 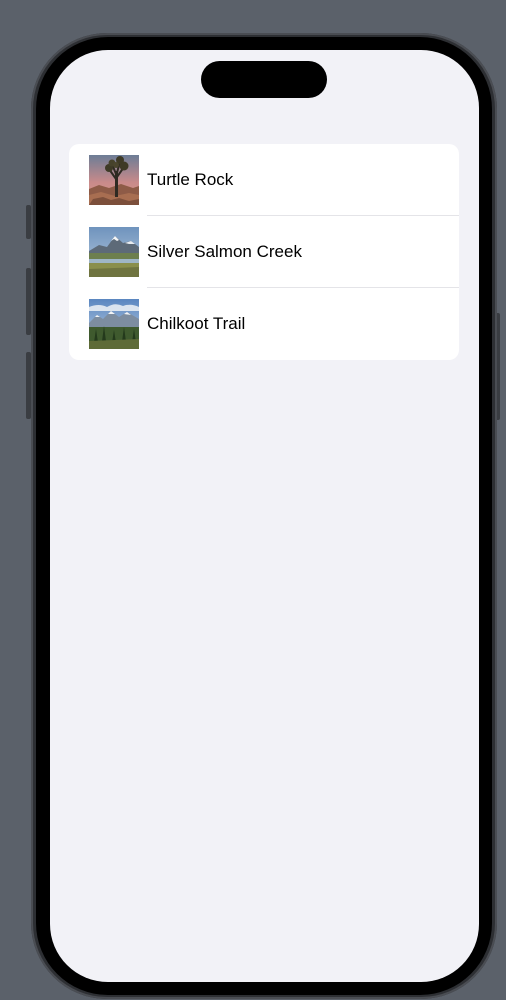 I want to click on row-label: Silver Salmon Creek, so click(x=224, y=251).